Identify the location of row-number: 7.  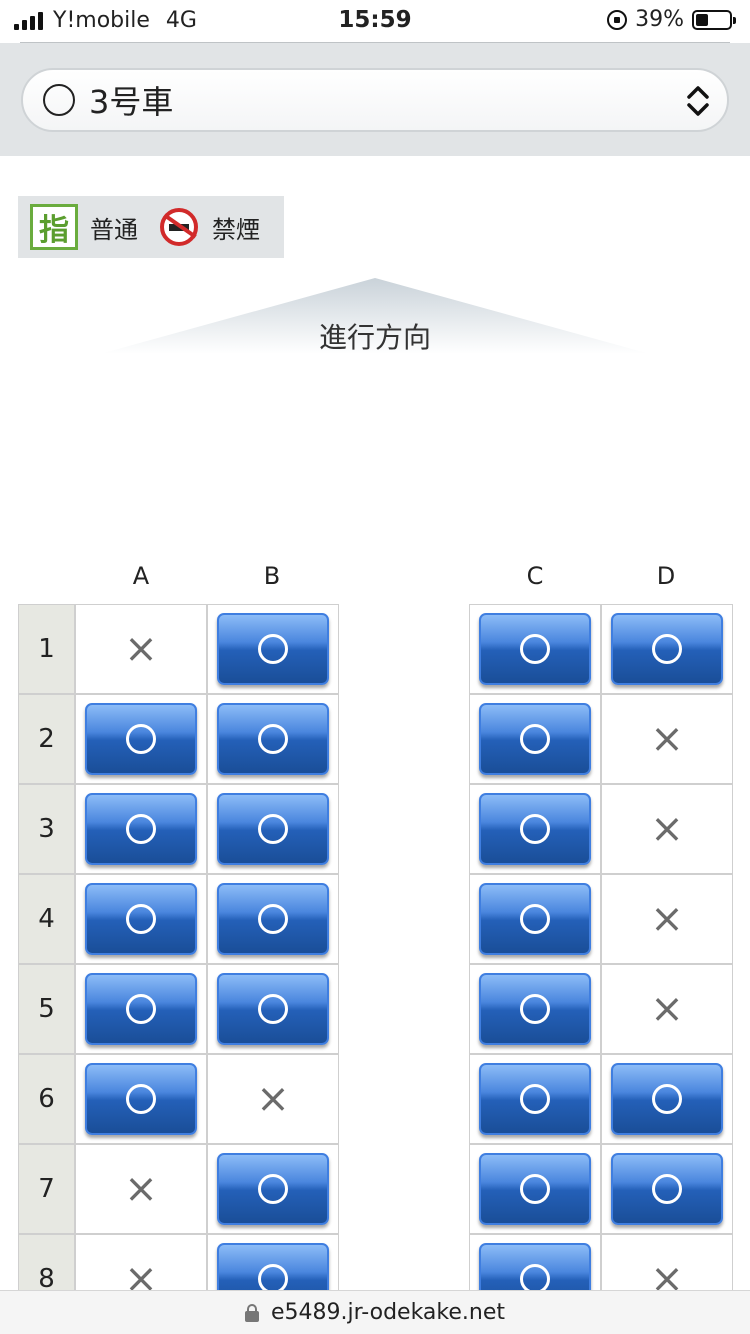
(46, 1189).